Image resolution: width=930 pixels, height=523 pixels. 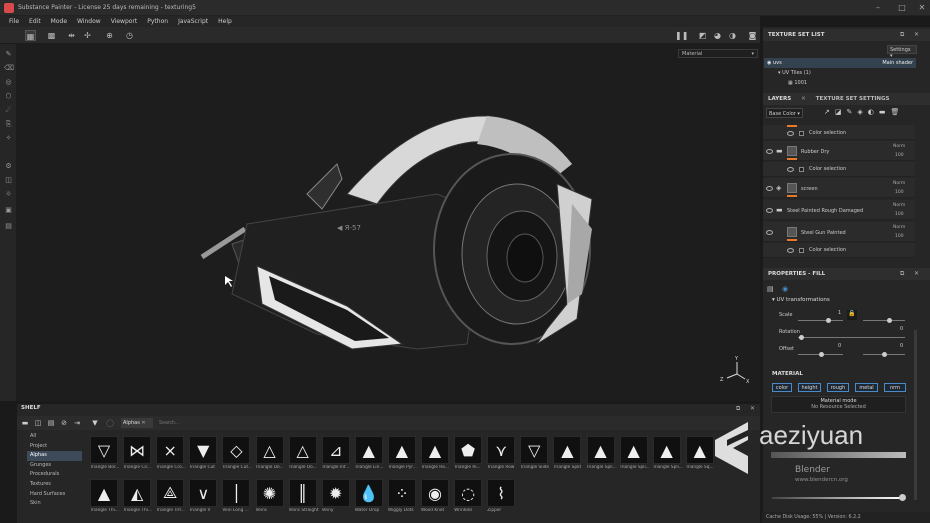 What do you see at coordinates (820, 320) in the screenshot?
I see `scale-slider` at bounding box center [820, 320].